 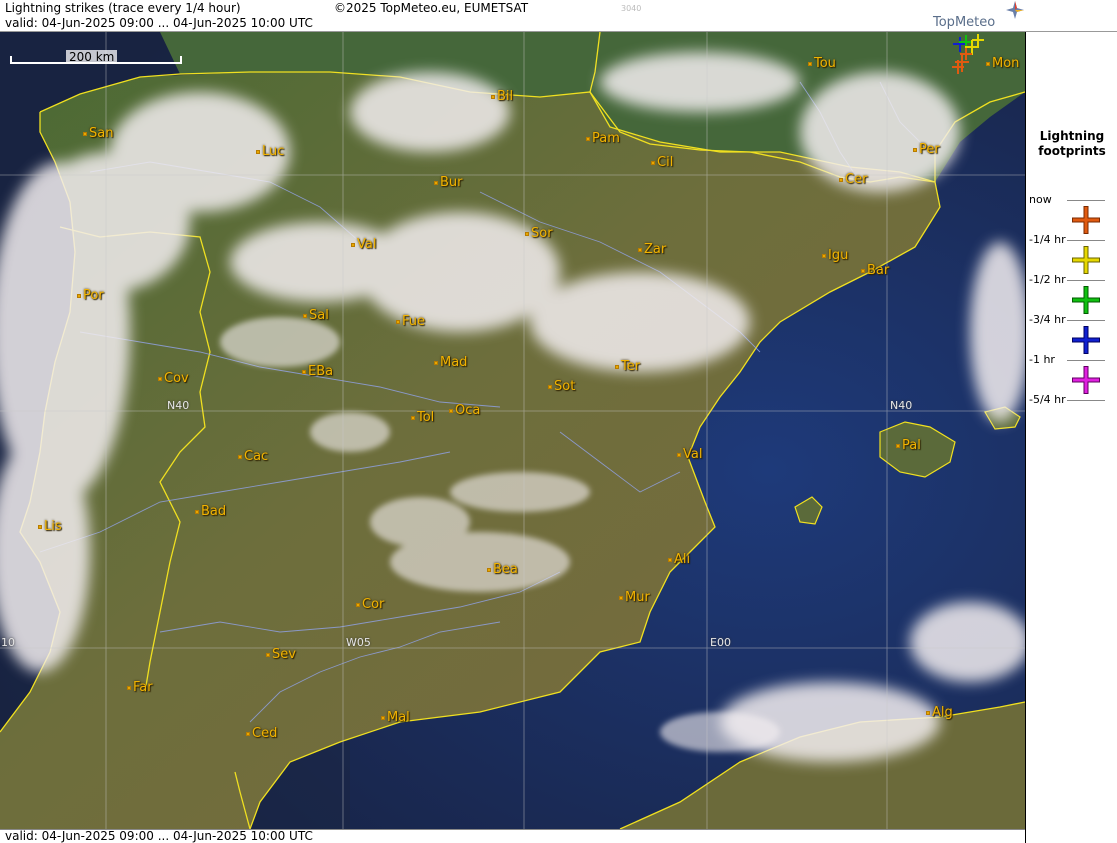 I want to click on city-label: Bad, so click(x=214, y=511).